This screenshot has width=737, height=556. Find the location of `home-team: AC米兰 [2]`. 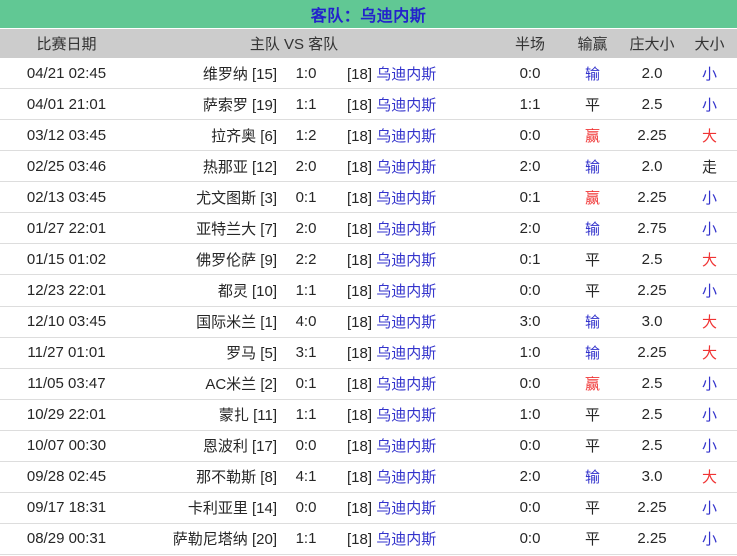

home-team: AC米兰 [2] is located at coordinates (241, 385).